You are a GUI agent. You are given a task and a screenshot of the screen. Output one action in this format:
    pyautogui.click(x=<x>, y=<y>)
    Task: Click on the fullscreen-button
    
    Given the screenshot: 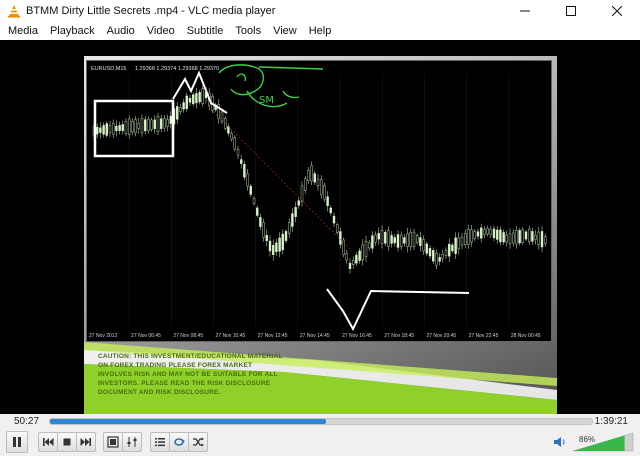 What is the action you would take?
    pyautogui.click(x=113, y=442)
    